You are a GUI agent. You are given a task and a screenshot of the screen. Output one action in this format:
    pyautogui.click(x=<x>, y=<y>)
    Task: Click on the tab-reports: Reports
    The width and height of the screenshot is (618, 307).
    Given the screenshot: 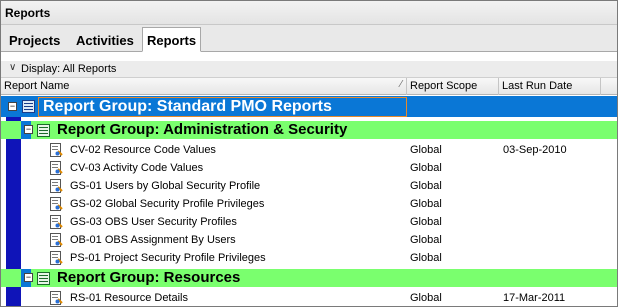 What is the action you would take?
    pyautogui.click(x=172, y=39)
    